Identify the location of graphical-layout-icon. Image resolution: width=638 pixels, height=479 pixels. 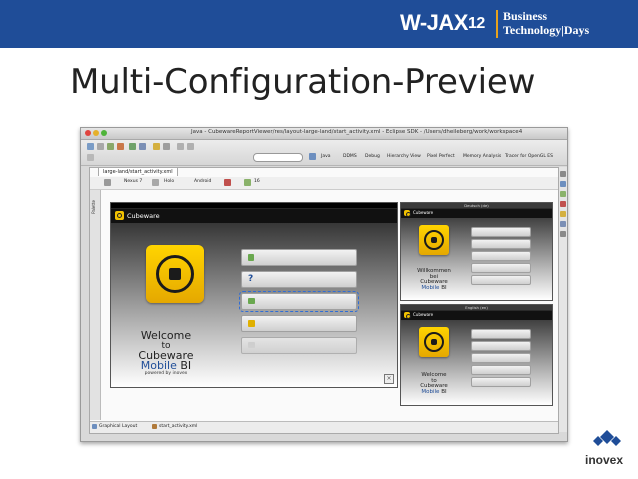
(94, 426).